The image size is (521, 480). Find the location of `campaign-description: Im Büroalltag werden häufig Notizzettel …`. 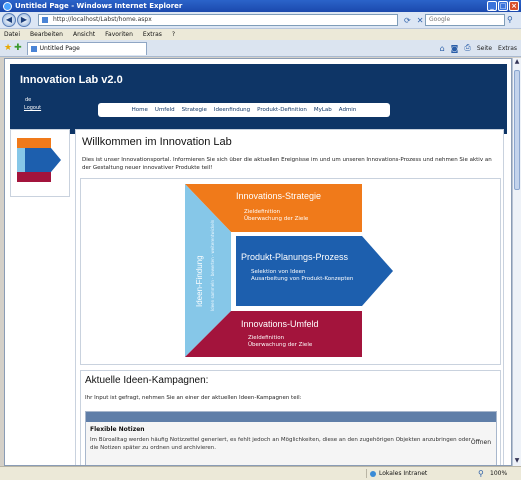

campaign-description: Im Büroalltag werden häufig Notizzettel … is located at coordinates (280, 444).